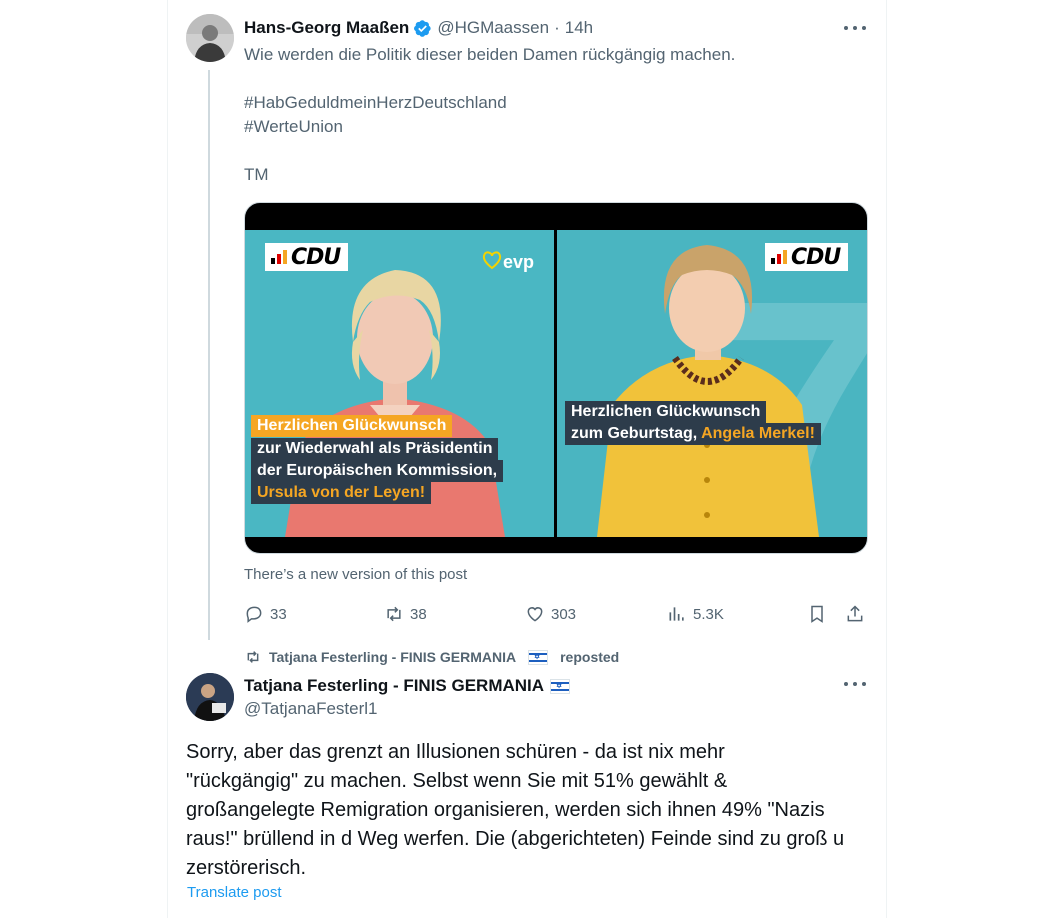 This screenshot has height=918, width=1050. I want to click on evp-heart-icon, so click(492, 260).